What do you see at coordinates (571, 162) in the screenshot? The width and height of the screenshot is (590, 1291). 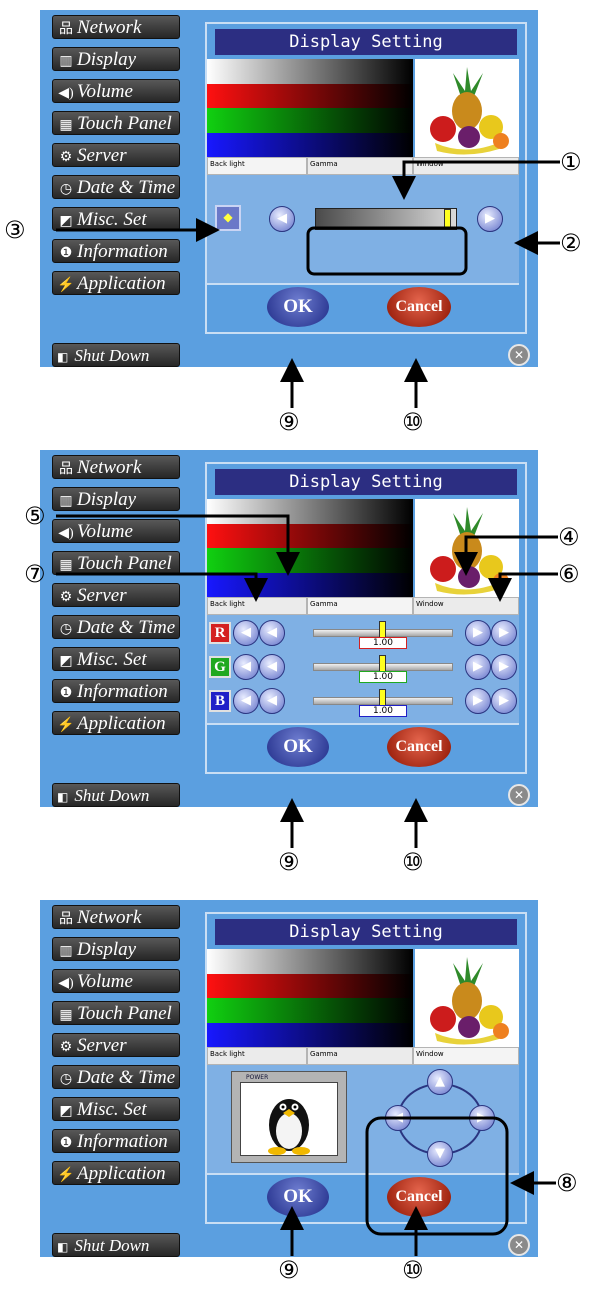 I see `callout-1: ①` at bounding box center [571, 162].